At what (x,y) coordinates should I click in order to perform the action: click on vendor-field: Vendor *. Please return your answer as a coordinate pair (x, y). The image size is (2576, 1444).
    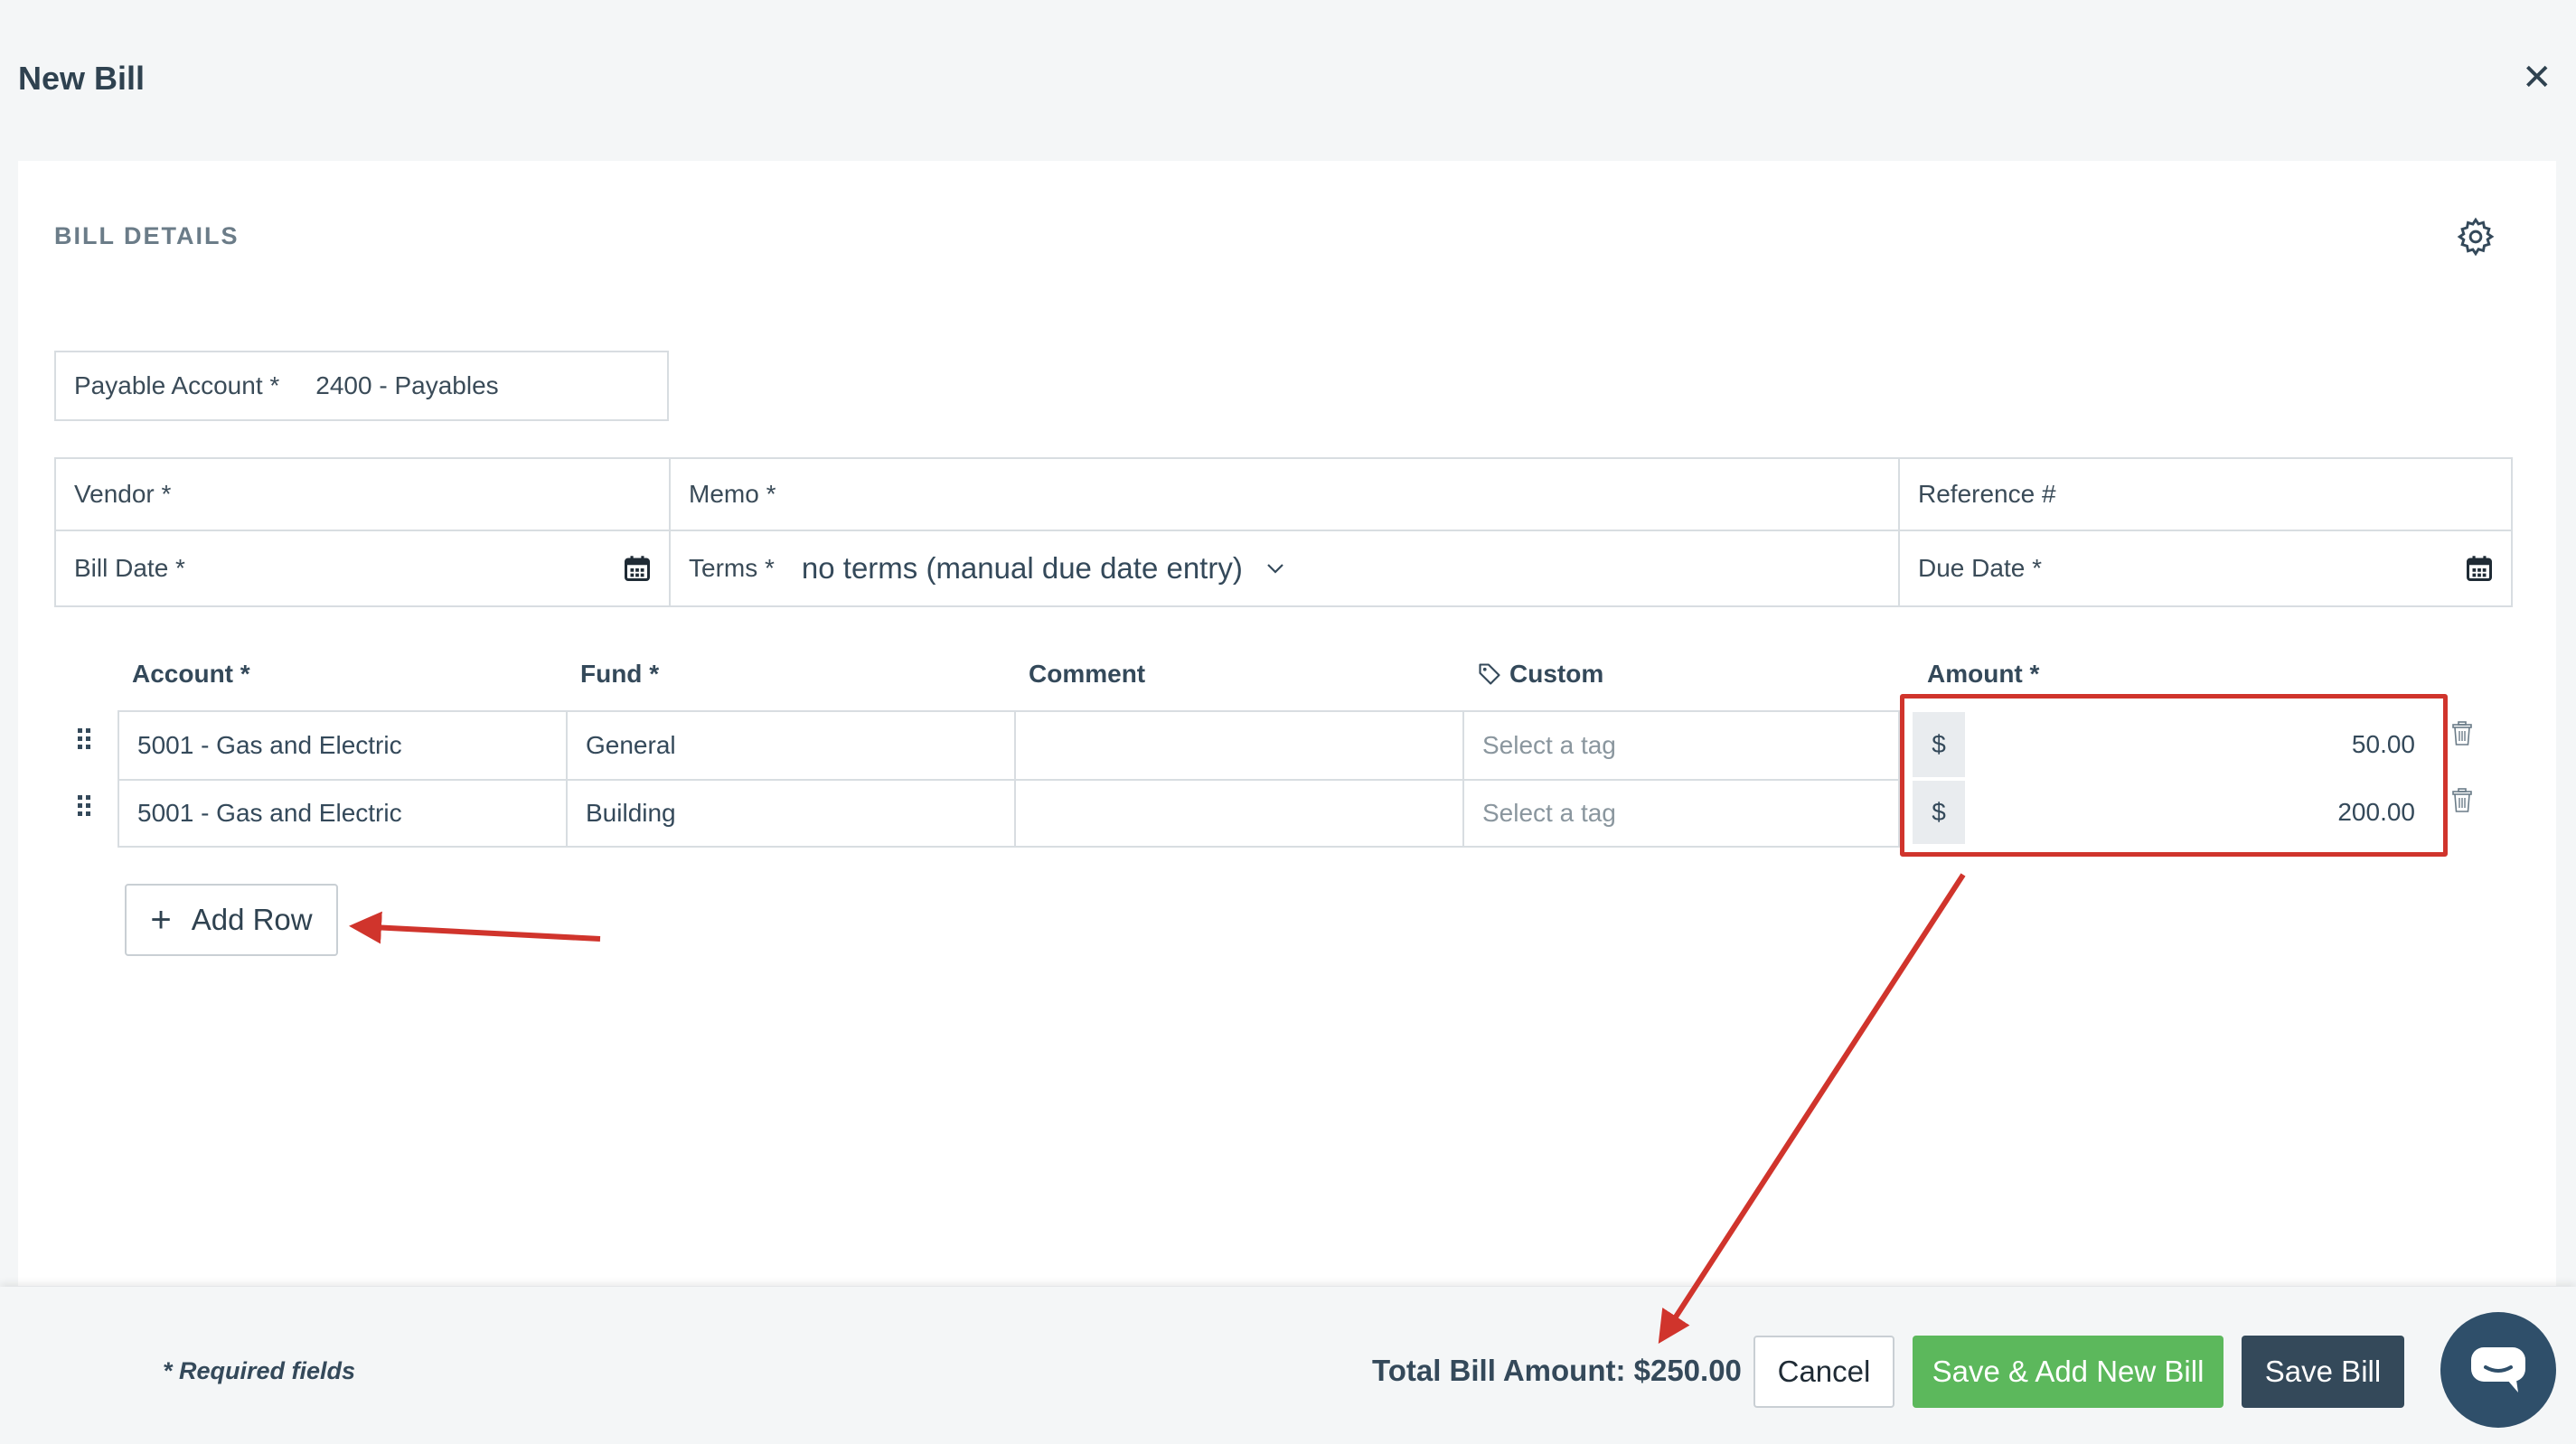
    Looking at the image, I should click on (363, 494).